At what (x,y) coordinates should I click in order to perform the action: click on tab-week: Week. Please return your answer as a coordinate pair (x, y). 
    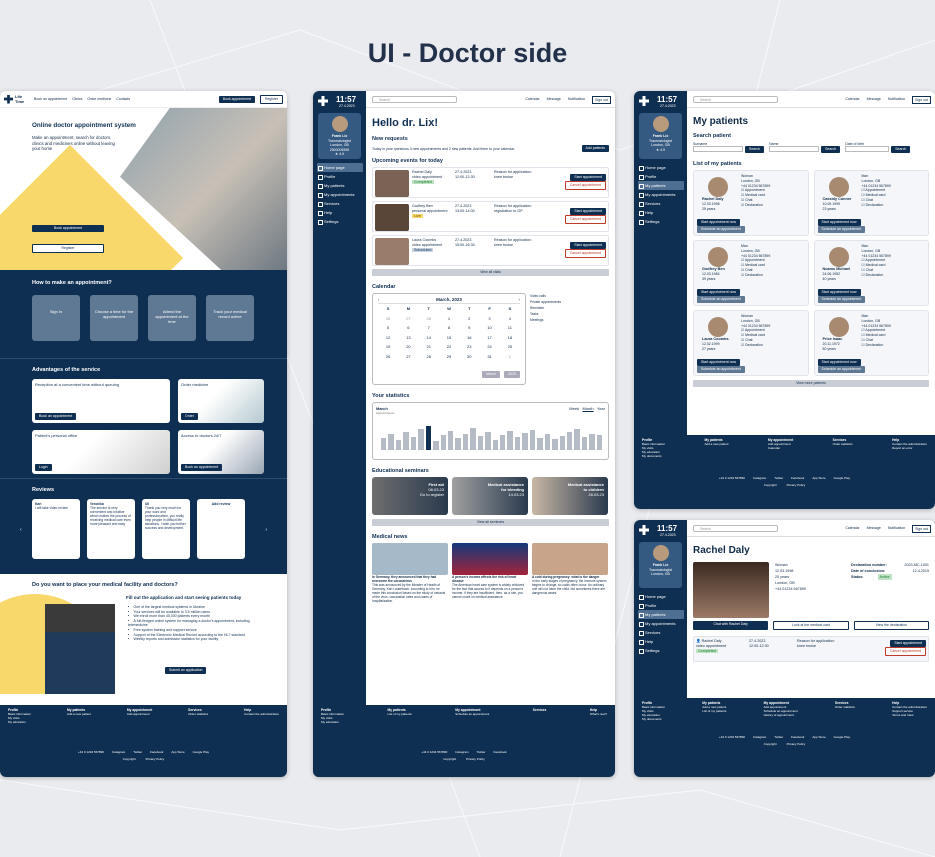
    Looking at the image, I should click on (574, 408).